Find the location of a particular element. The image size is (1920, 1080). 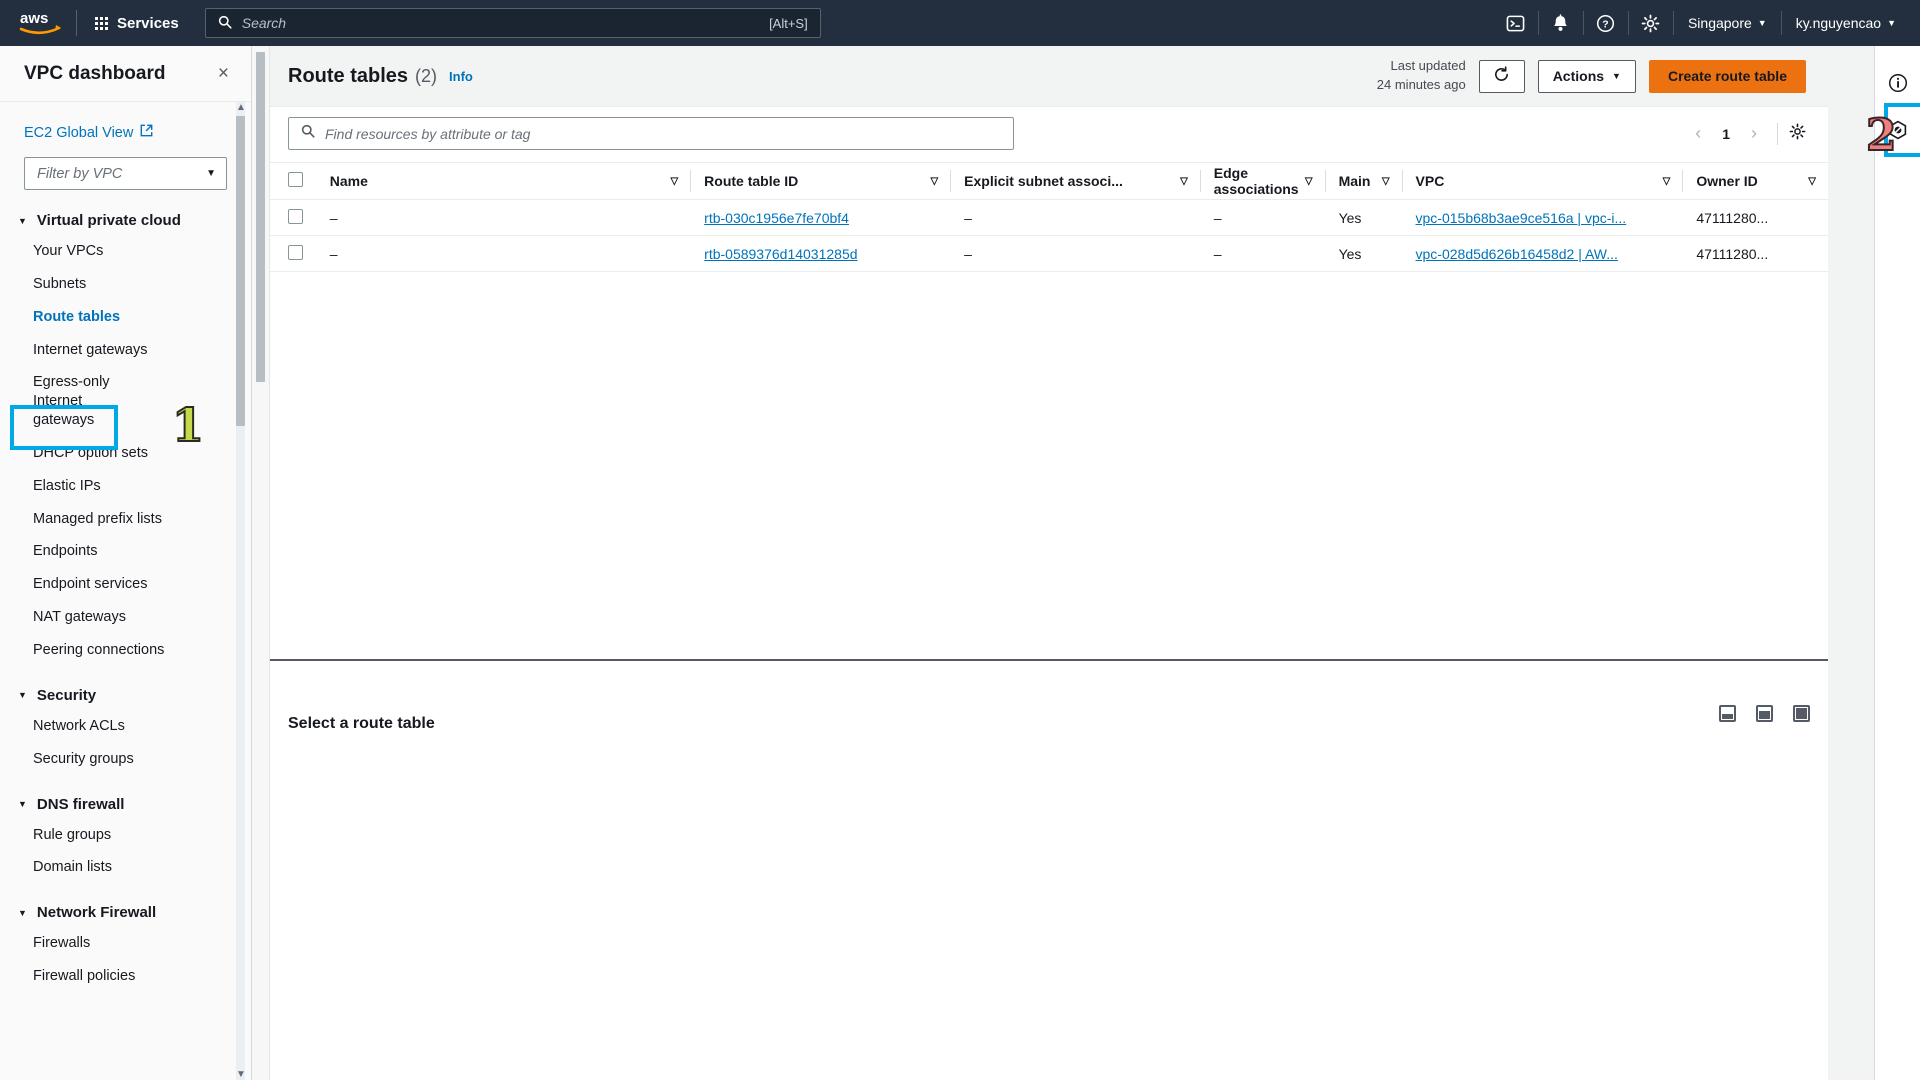

pagination-page-1: 1 is located at coordinates (1726, 134).